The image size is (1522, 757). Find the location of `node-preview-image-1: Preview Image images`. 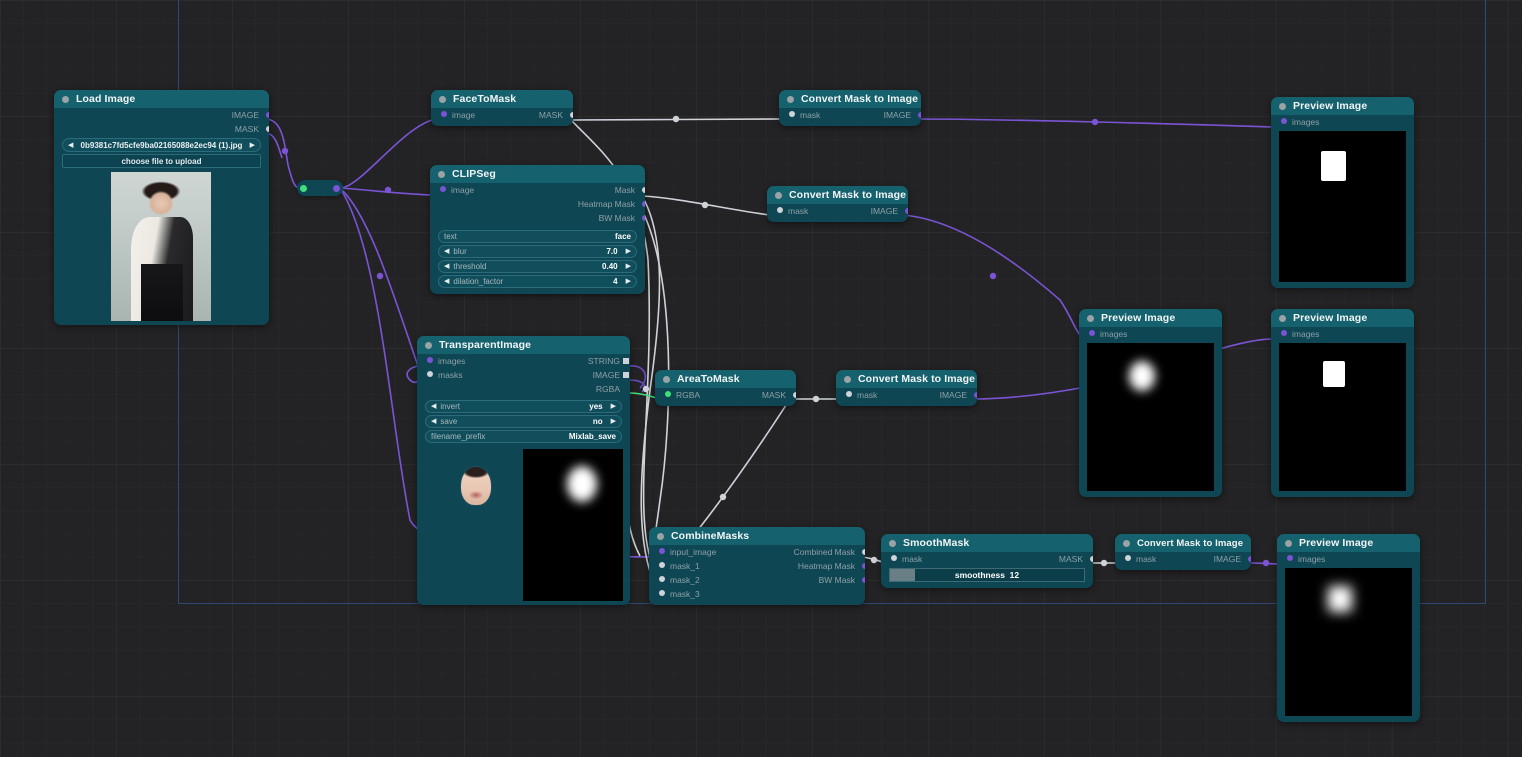

node-preview-image-1: Preview Image images is located at coordinates (1342, 192).